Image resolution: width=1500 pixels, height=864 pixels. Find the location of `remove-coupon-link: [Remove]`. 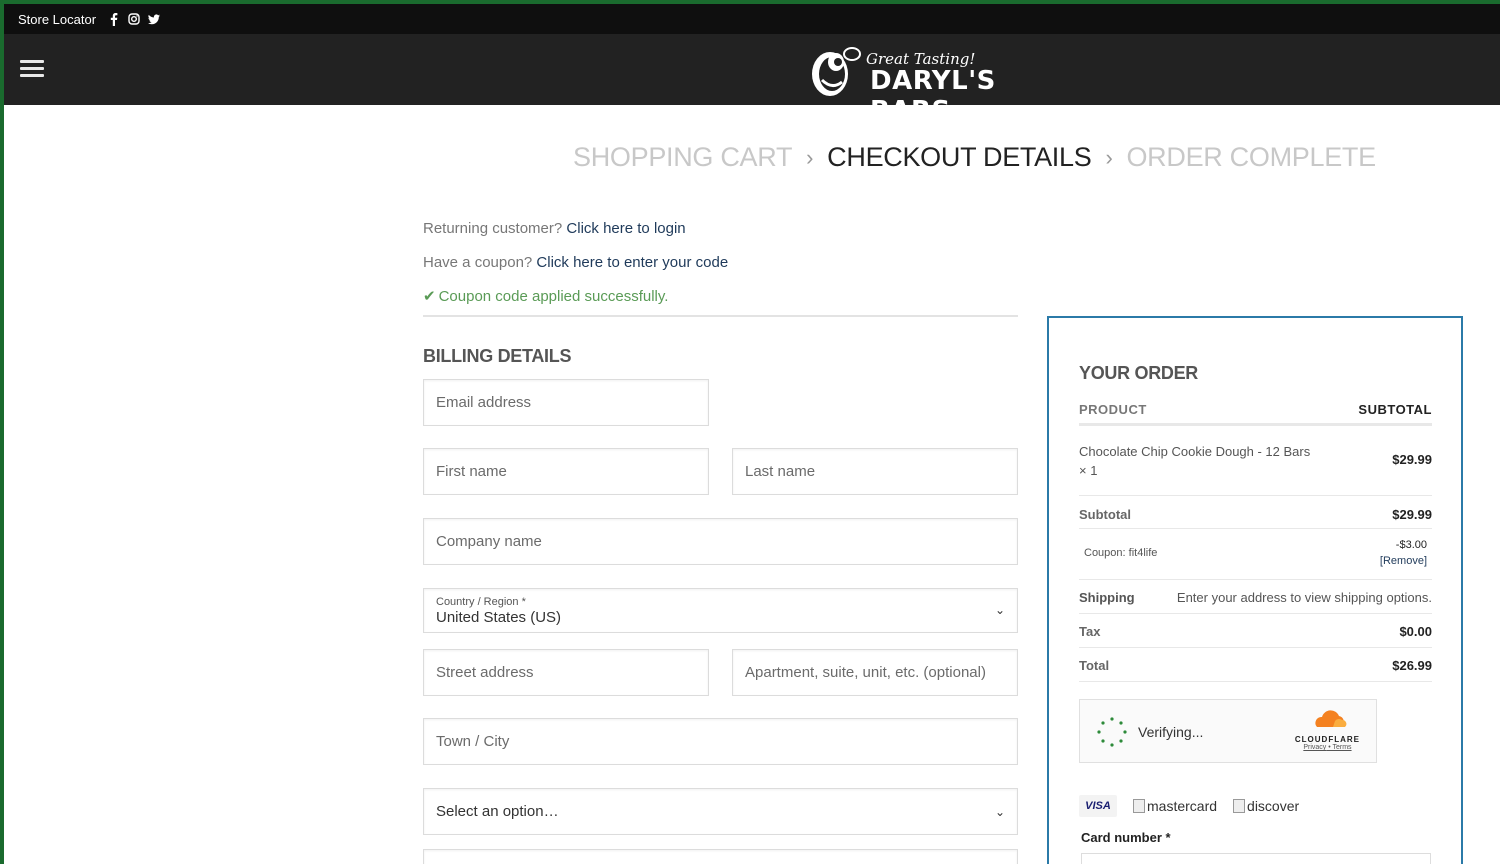

remove-coupon-link: [Remove] is located at coordinates (1403, 561).